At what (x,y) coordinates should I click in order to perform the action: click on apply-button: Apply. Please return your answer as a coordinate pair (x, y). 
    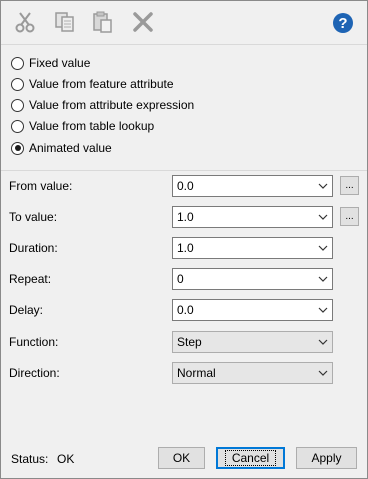
    Looking at the image, I should click on (326, 458).